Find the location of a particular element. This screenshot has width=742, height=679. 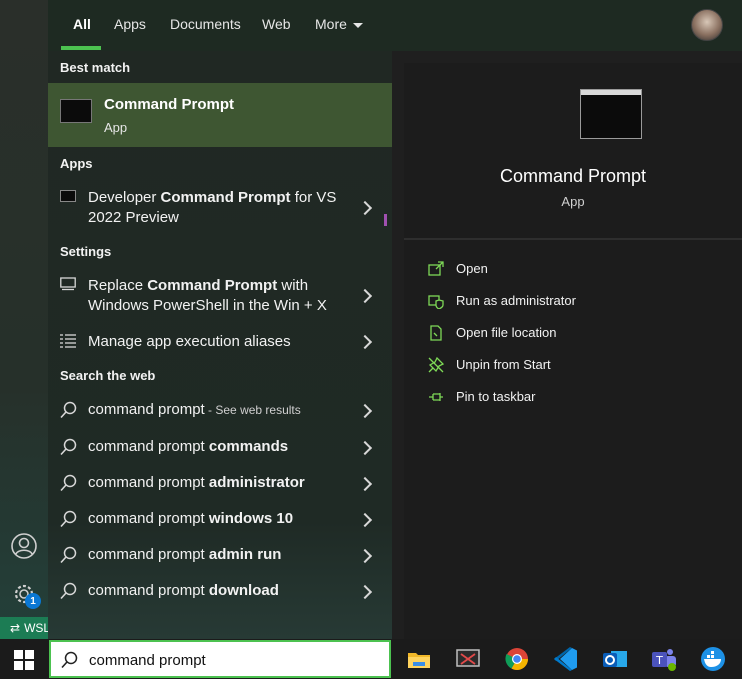

action-open-label: Open is located at coordinates (472, 268).